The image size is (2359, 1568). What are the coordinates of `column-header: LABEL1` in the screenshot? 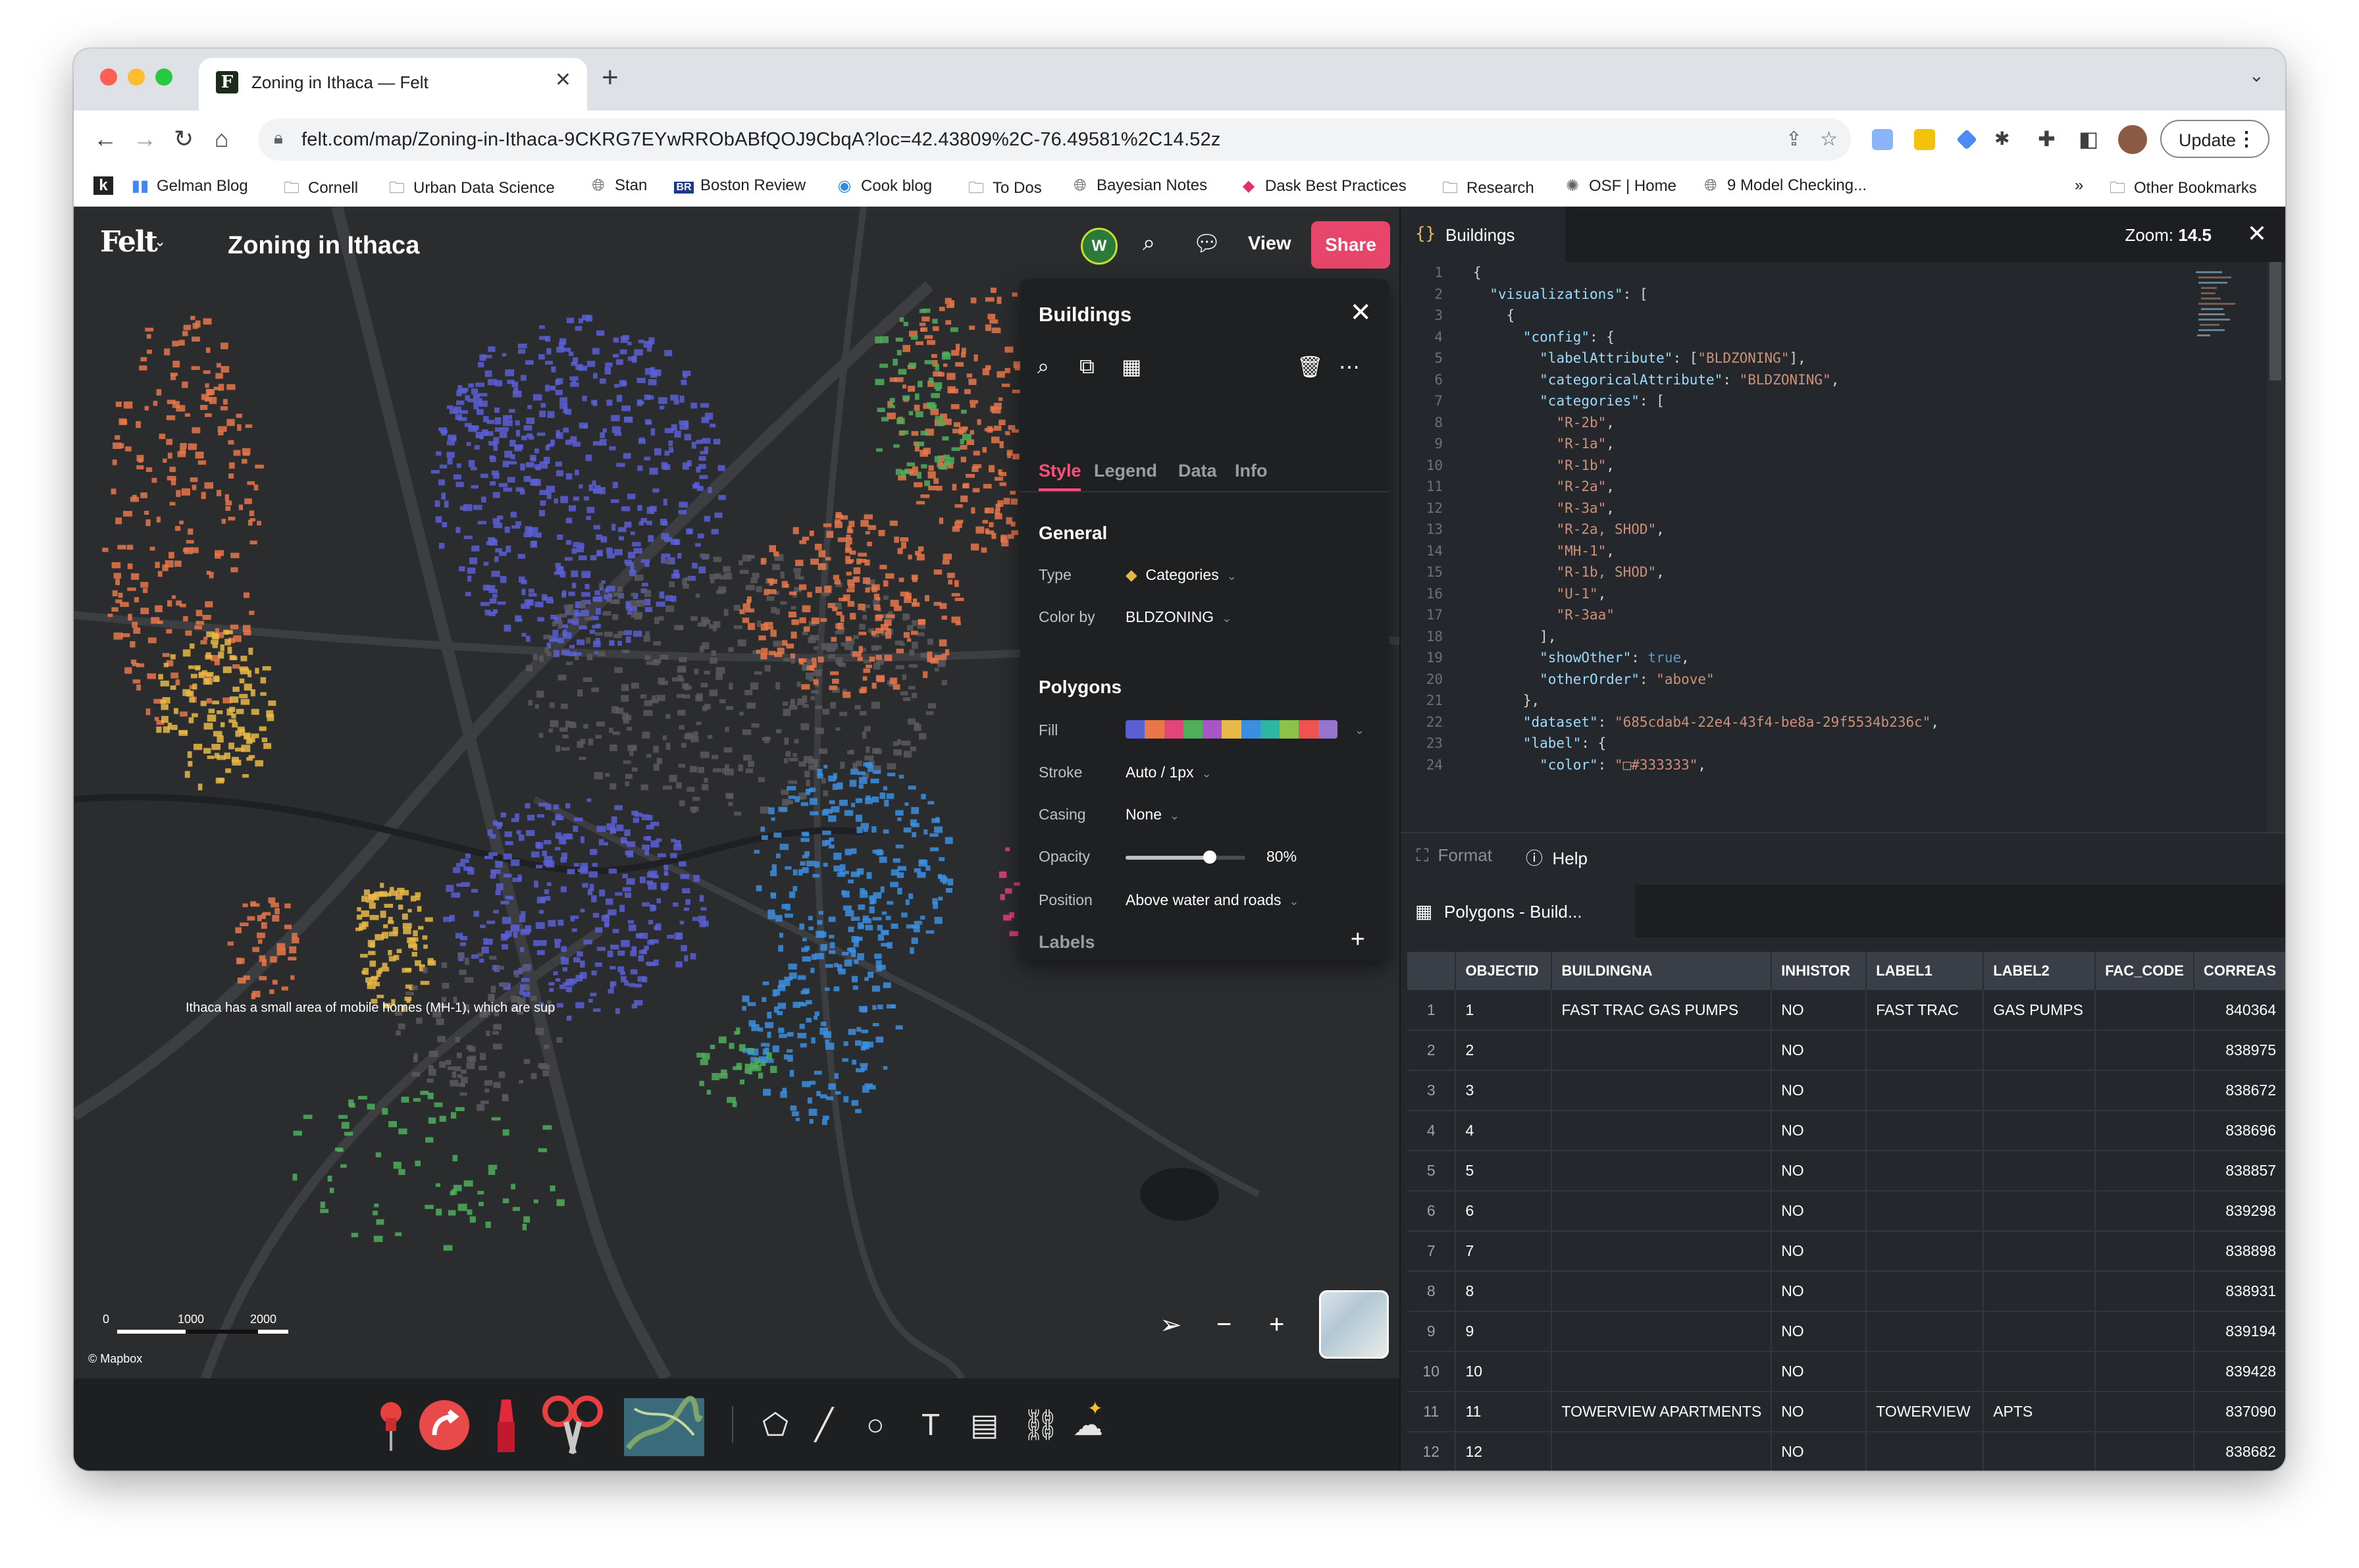 It's located at (1925, 971).